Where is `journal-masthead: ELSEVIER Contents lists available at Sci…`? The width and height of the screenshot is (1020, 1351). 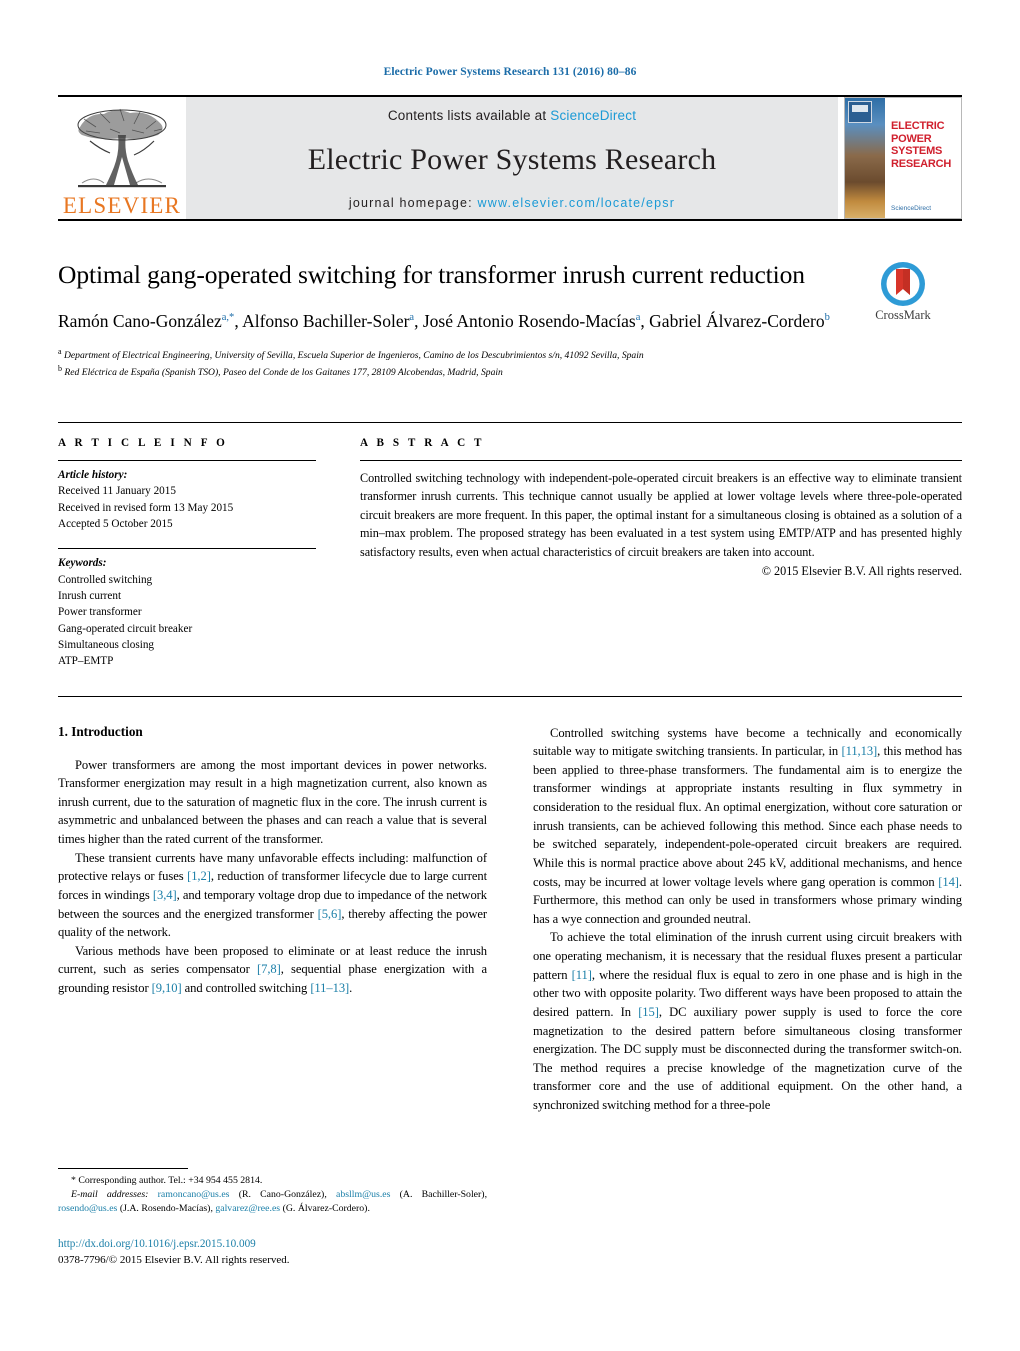 journal-masthead: ELSEVIER Contents lists available at Sci… is located at coordinates (510, 157).